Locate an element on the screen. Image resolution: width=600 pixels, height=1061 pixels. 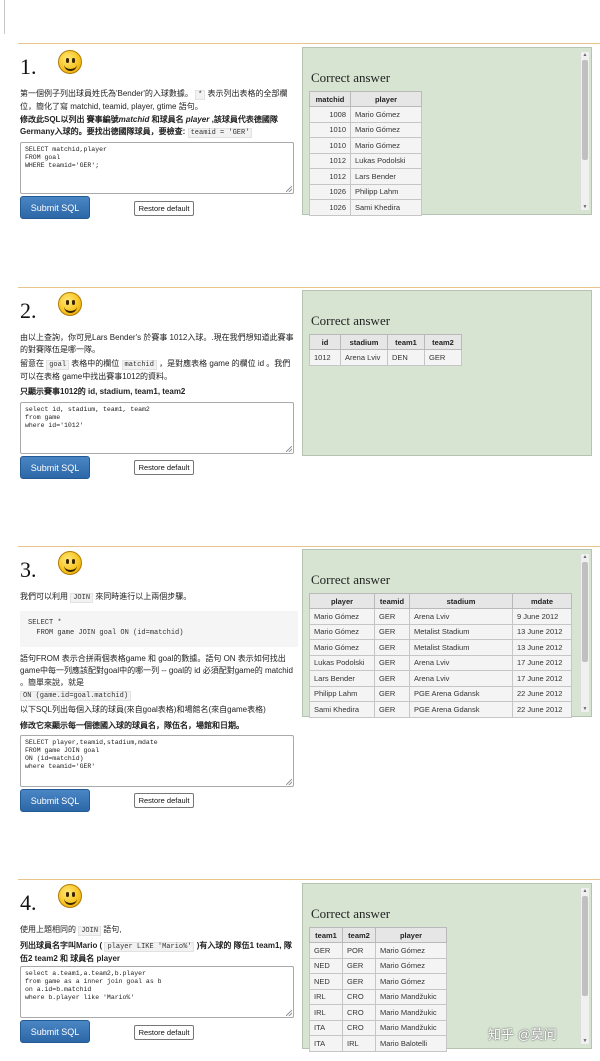
cell: IRL is located at coordinates (326, 996).